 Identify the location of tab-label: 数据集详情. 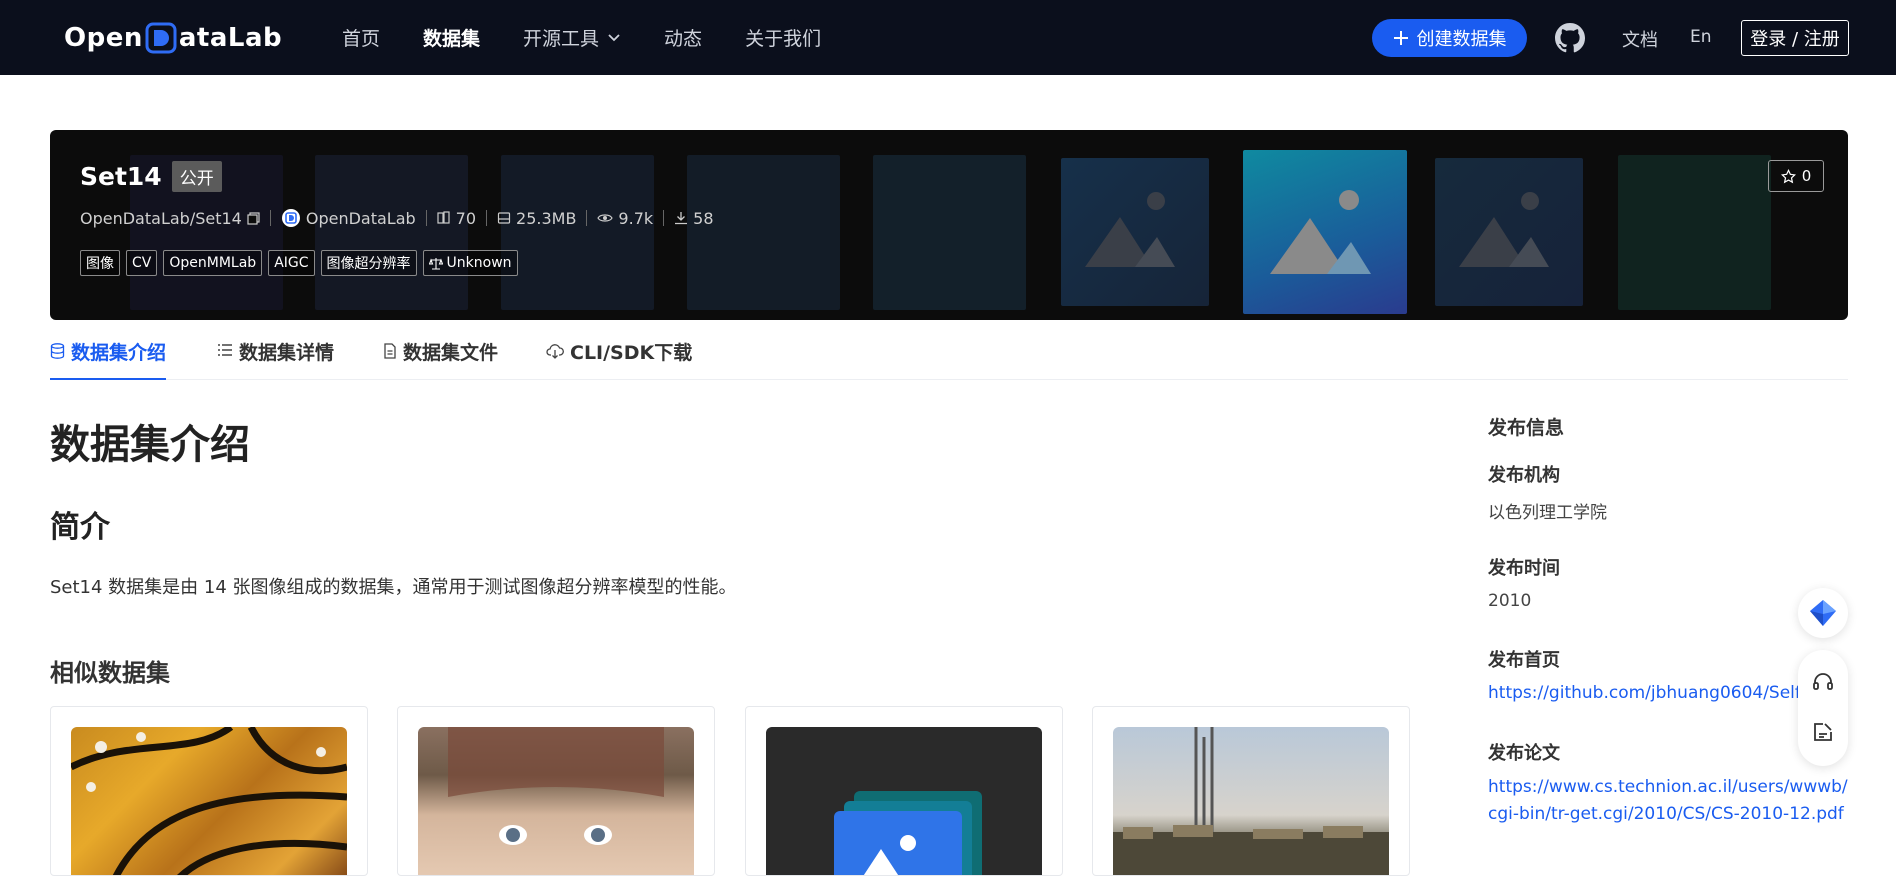
(287, 353).